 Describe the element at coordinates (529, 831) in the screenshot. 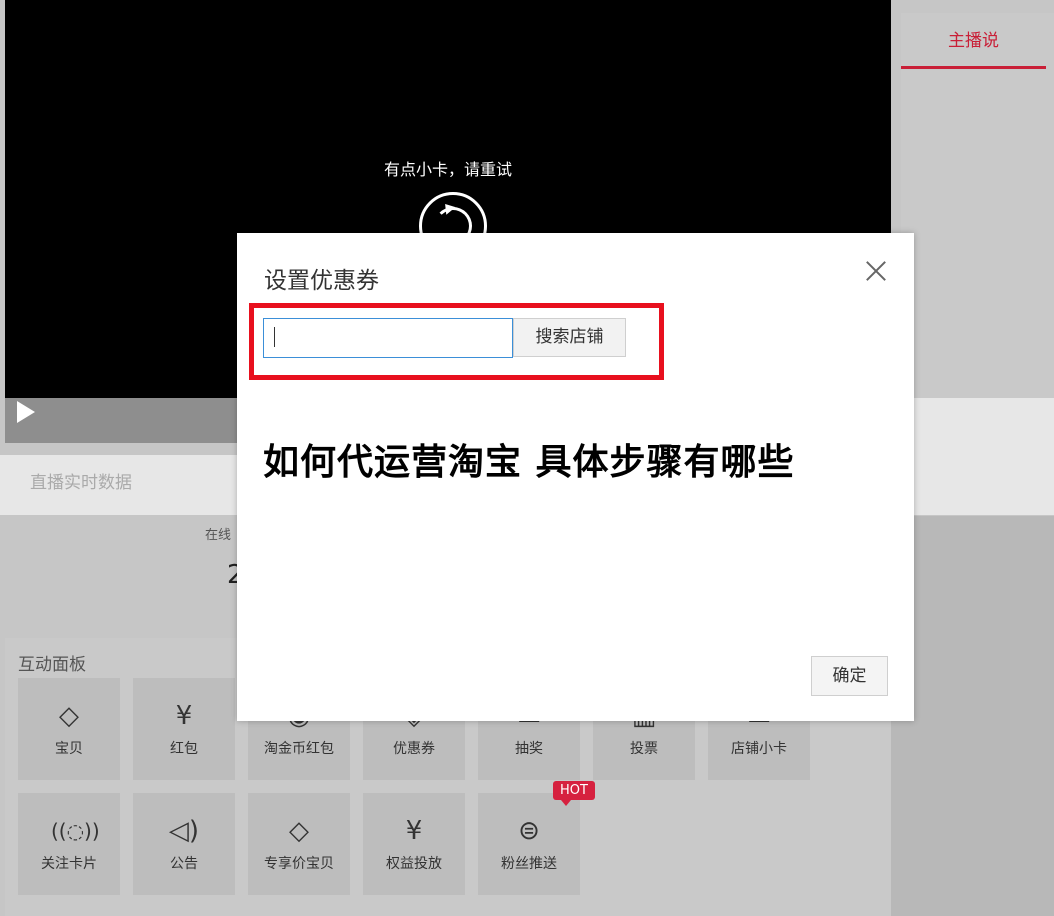

I see `chat-icon: ⊜` at that location.